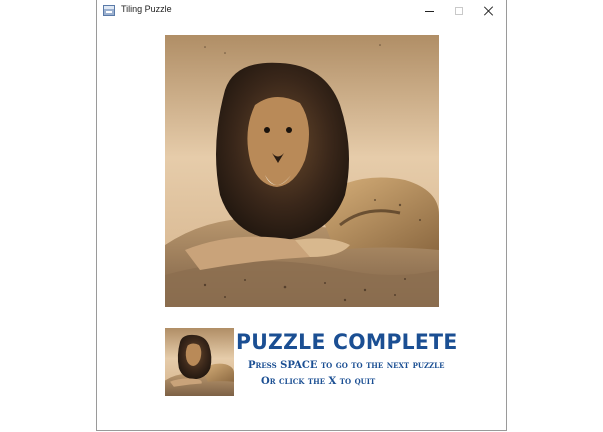  Describe the element at coordinates (109, 10) in the screenshot. I see `app-icon` at that location.